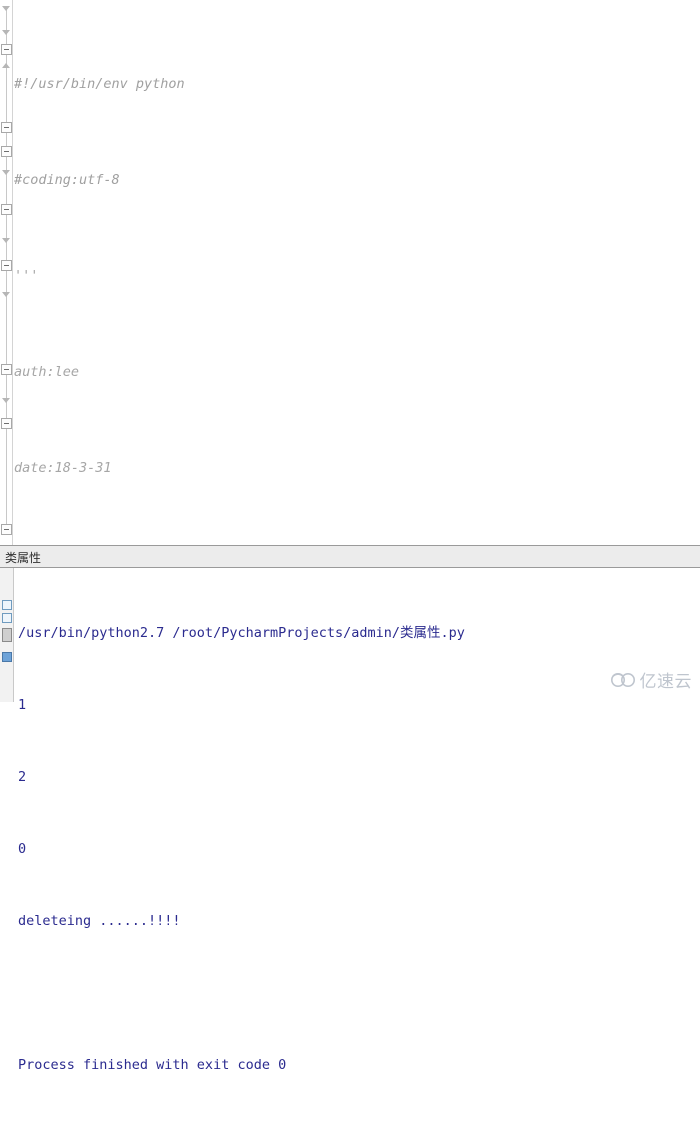  Describe the element at coordinates (7, 657) in the screenshot. I see `scroll-to-end-icon` at that location.